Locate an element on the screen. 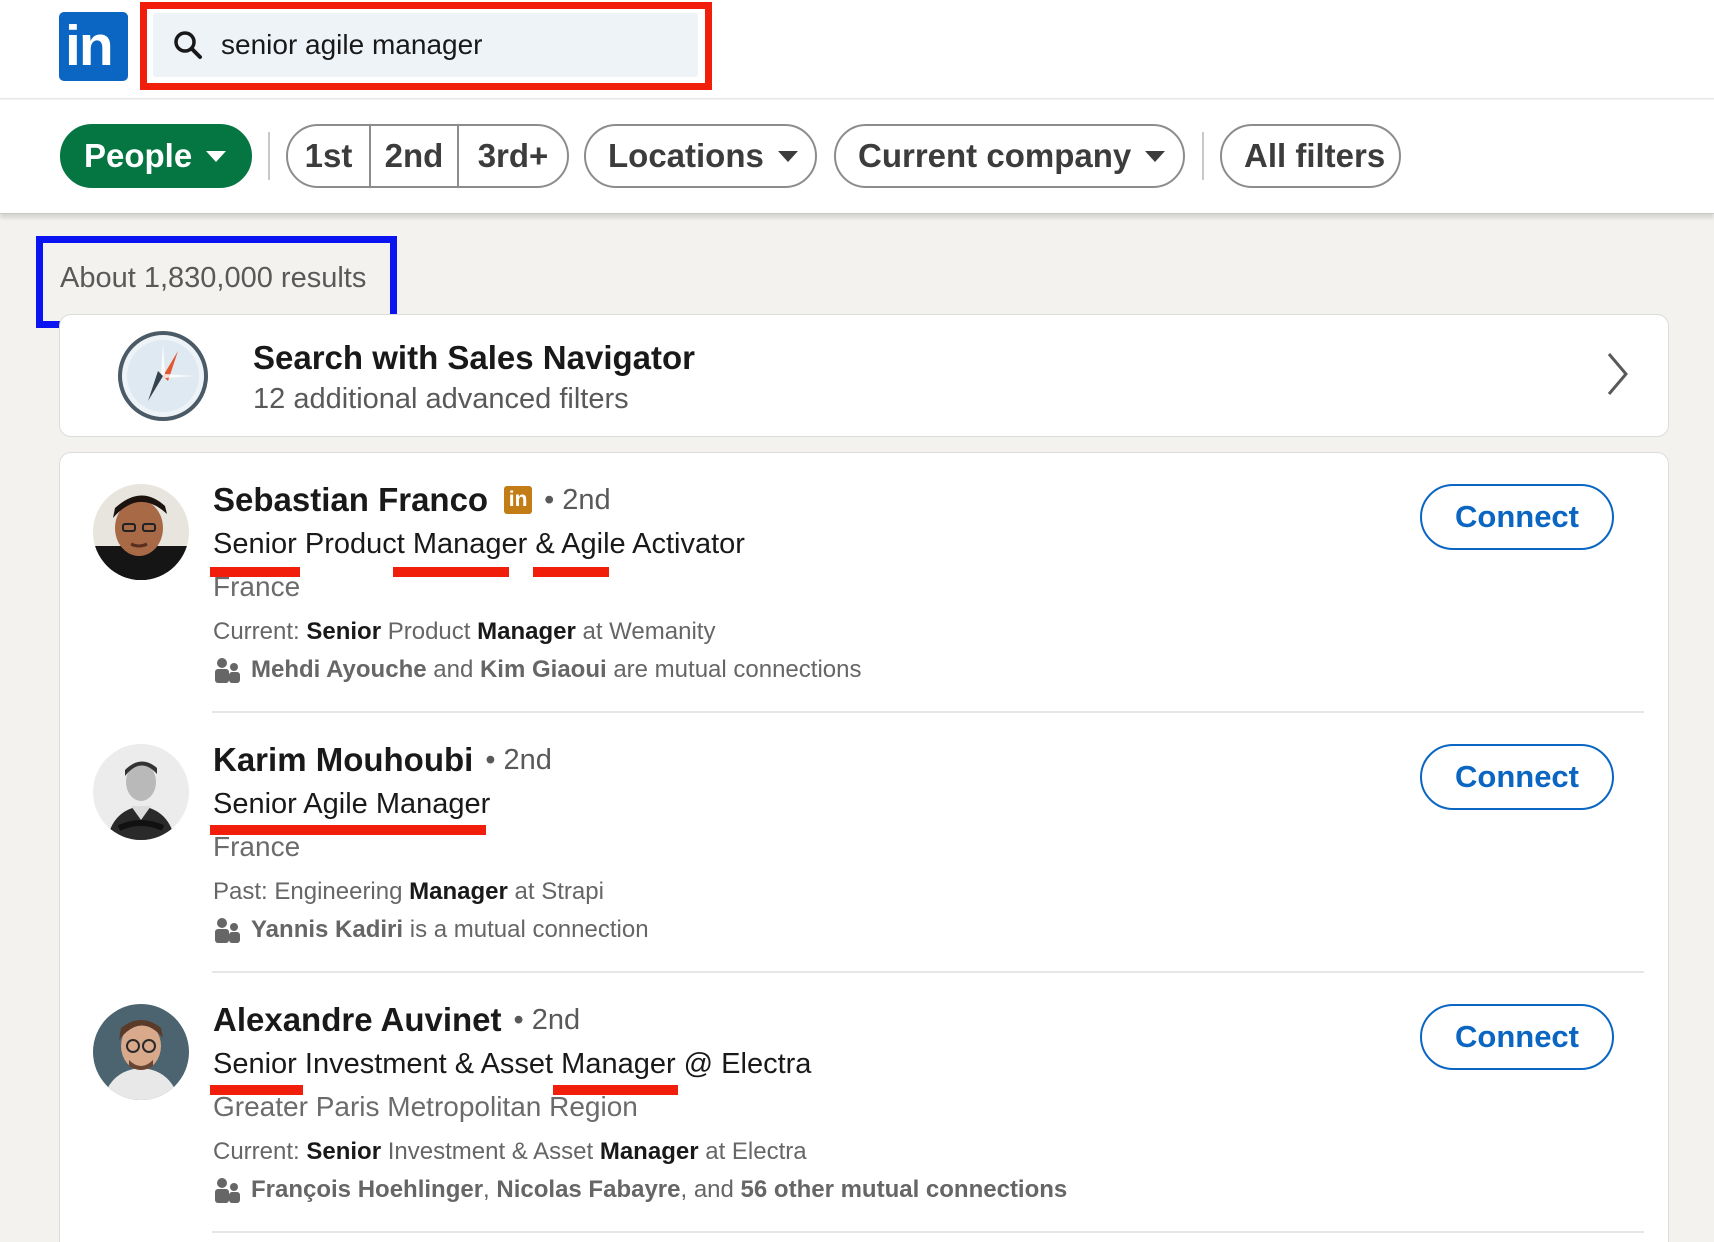  search-input is located at coordinates (451, 45).